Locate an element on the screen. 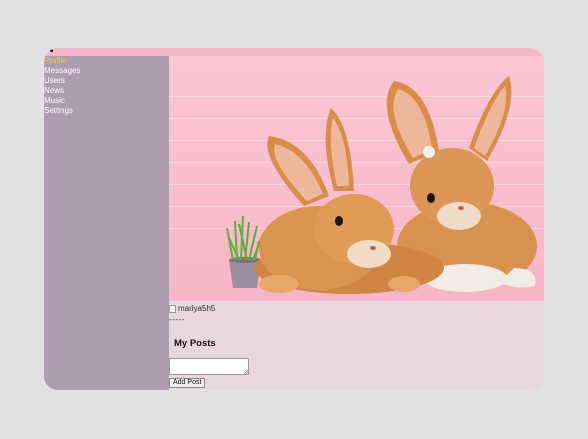 Image resolution: width=588 pixels, height=439 pixels. nav-item-music: Music is located at coordinates (106, 101).